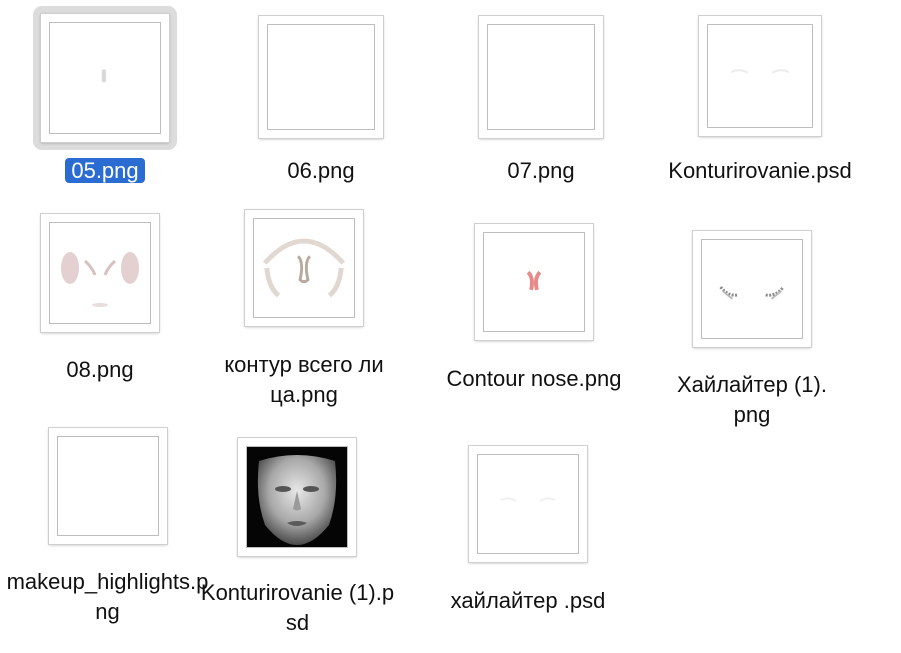  What do you see at coordinates (541, 171) in the screenshot?
I see `file-label: 07.png` at bounding box center [541, 171].